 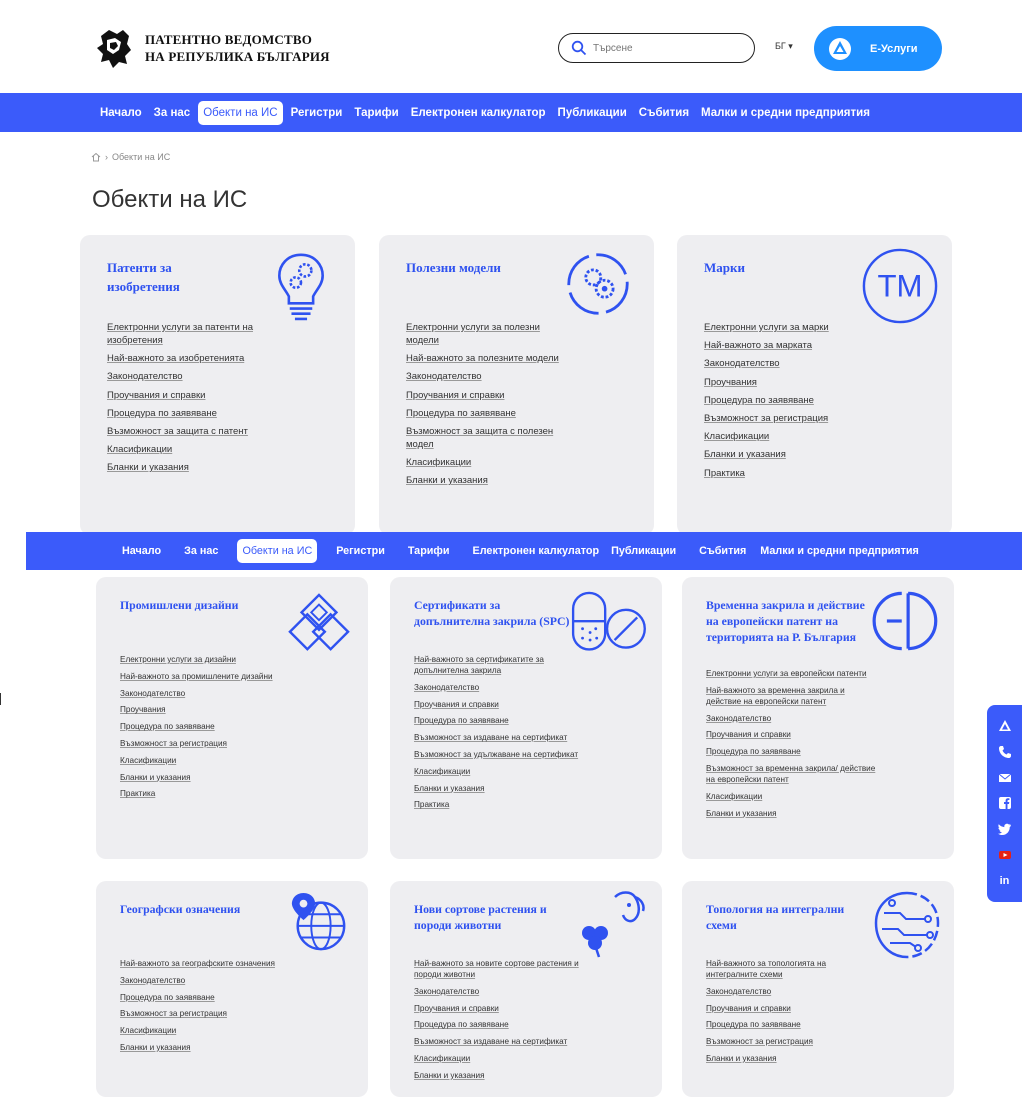 What do you see at coordinates (211, 48) in the screenshot?
I see `site-logo: ПАТЕНТНО ВЕДОМСТВО НА РЕПУБЛИКА БЪЛГАРИЯ` at bounding box center [211, 48].